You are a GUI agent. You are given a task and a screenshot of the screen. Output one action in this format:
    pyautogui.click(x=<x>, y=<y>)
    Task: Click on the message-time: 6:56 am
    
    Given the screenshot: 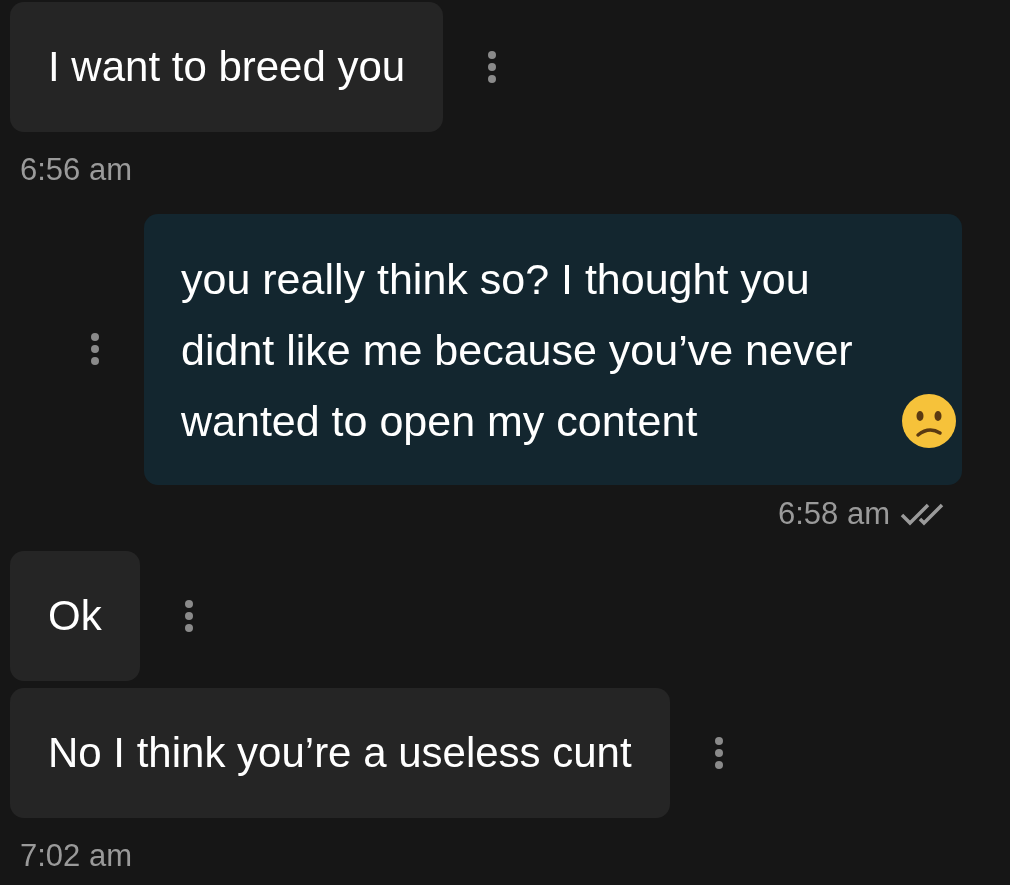 What is the action you would take?
    pyautogui.click(x=76, y=170)
    